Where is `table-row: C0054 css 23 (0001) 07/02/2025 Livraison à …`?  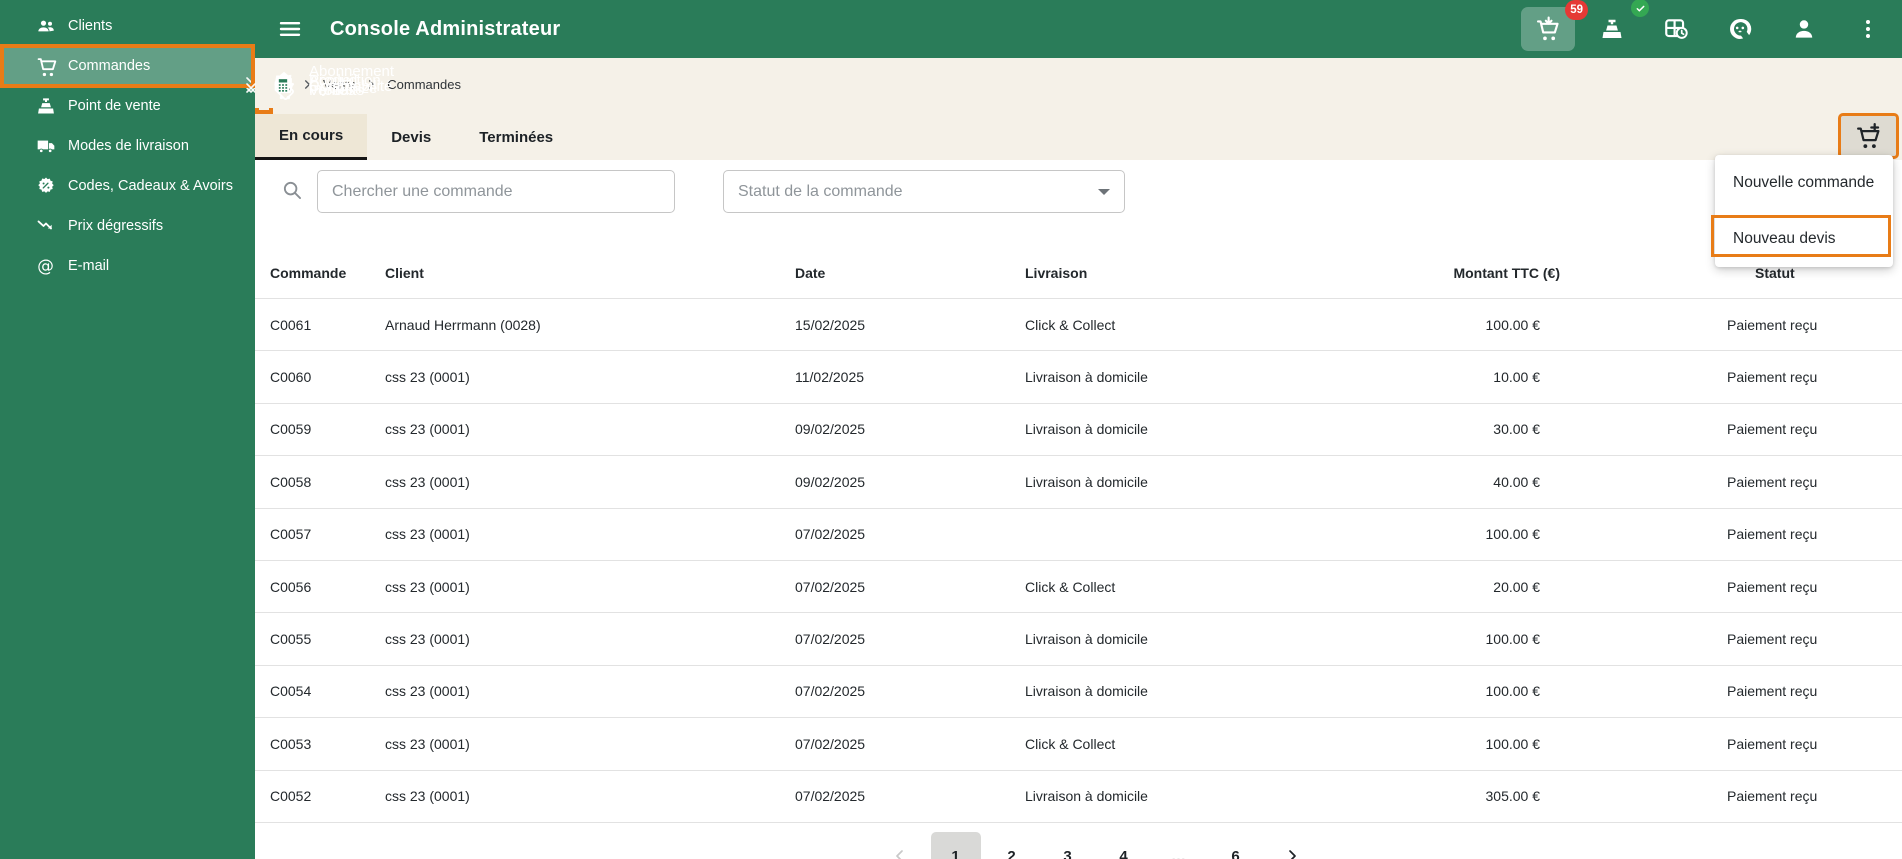 table-row: C0054 css 23 (0001) 07/02/2025 Livraison à … is located at coordinates (1078, 692).